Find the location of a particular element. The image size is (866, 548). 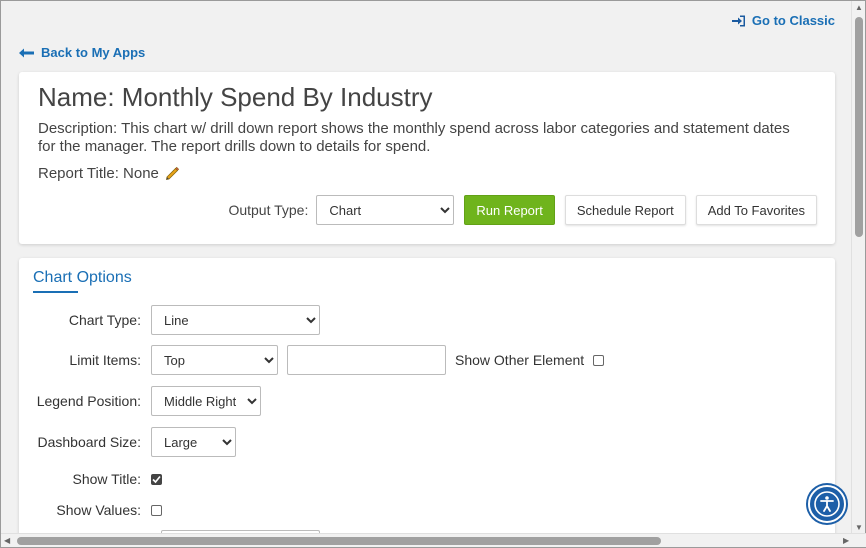

horizontal-scrollbar-thumb is located at coordinates (339, 541).